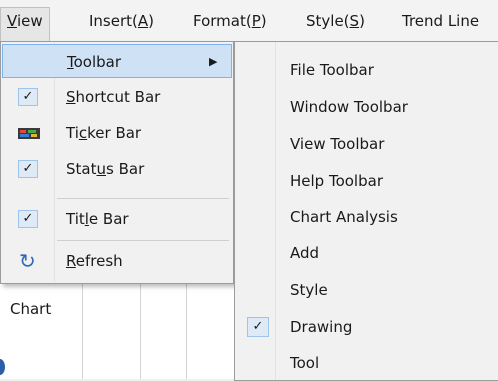 The height and width of the screenshot is (381, 498). What do you see at coordinates (117, 219) in the screenshot?
I see `menu-item-title-bar: ✓ Title Bar` at bounding box center [117, 219].